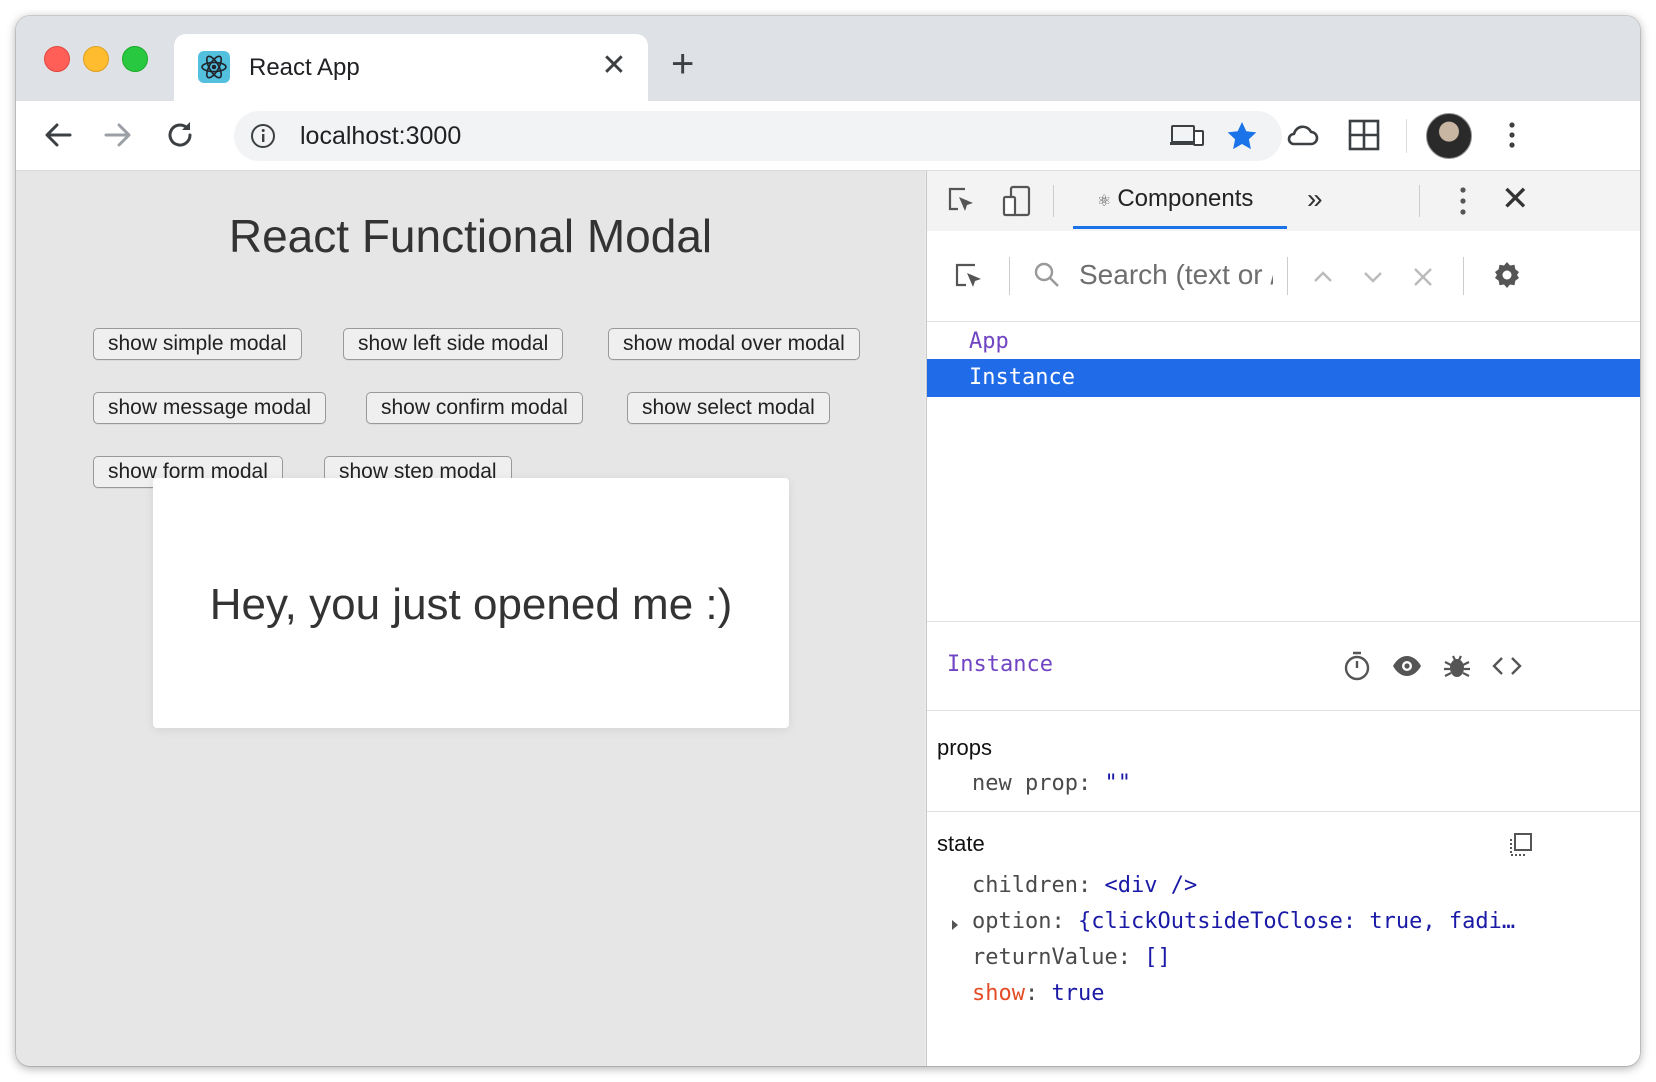  I want to click on back-arrow-icon, so click(58, 135).